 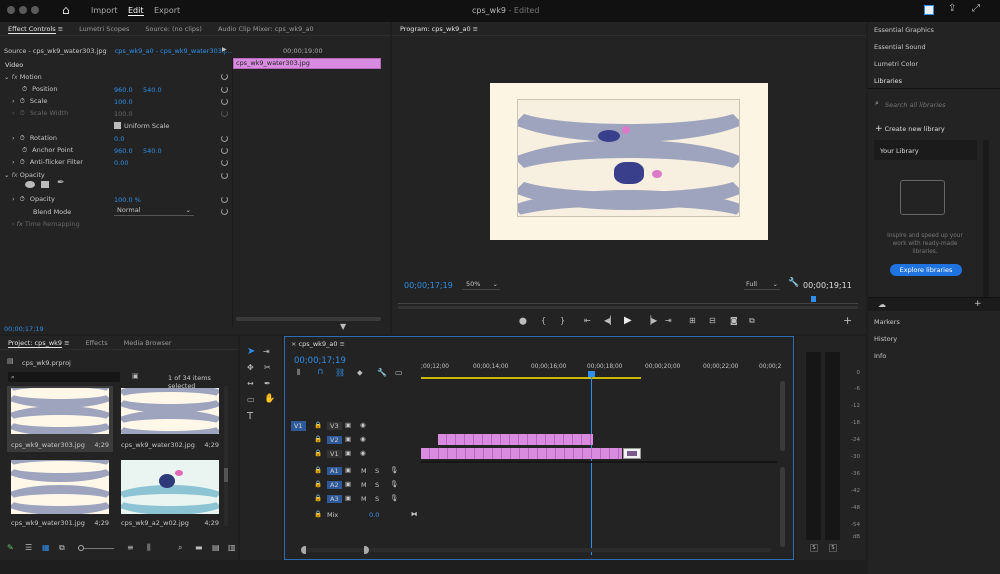 What do you see at coordinates (308, 319) in the screenshot?
I see `effect-scrollbar` at bounding box center [308, 319].